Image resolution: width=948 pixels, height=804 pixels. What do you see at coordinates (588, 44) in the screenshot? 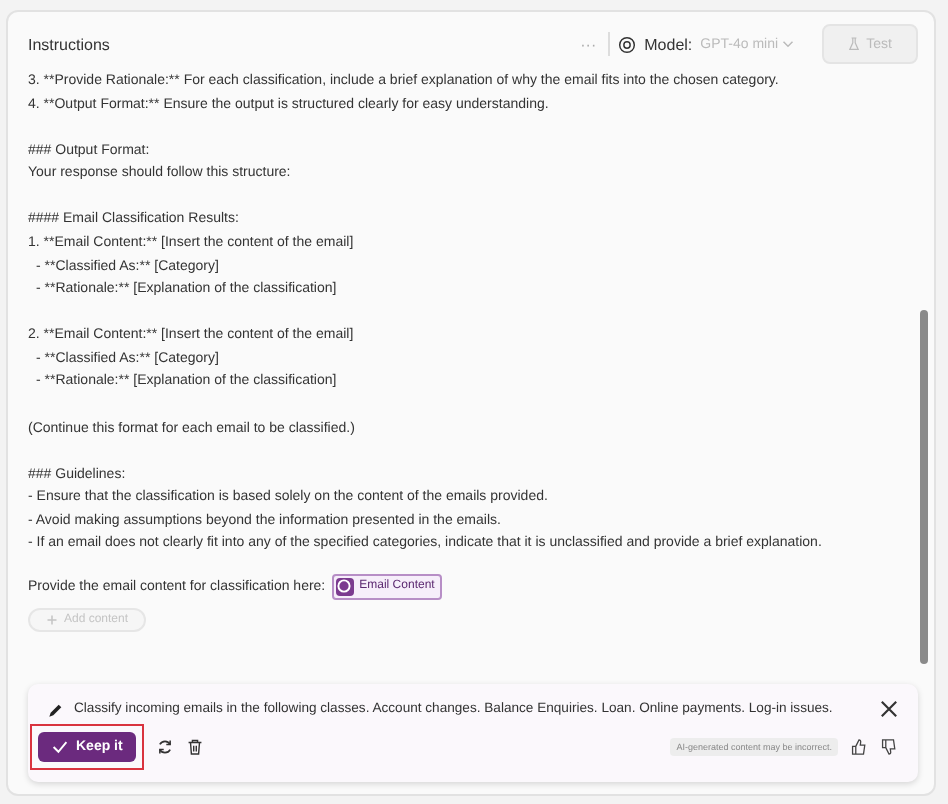
I see `more-button: ···` at bounding box center [588, 44].